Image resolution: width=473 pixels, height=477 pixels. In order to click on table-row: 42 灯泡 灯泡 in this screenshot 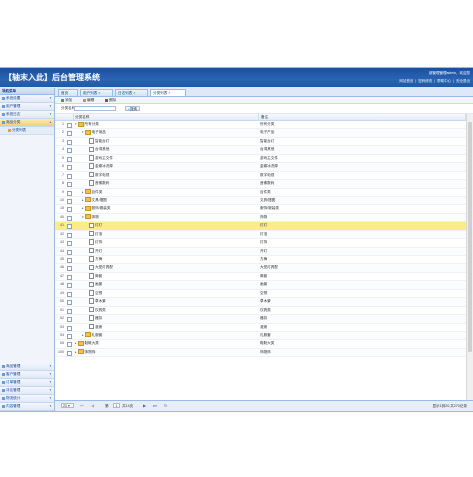, I will do `click(260, 235)`.